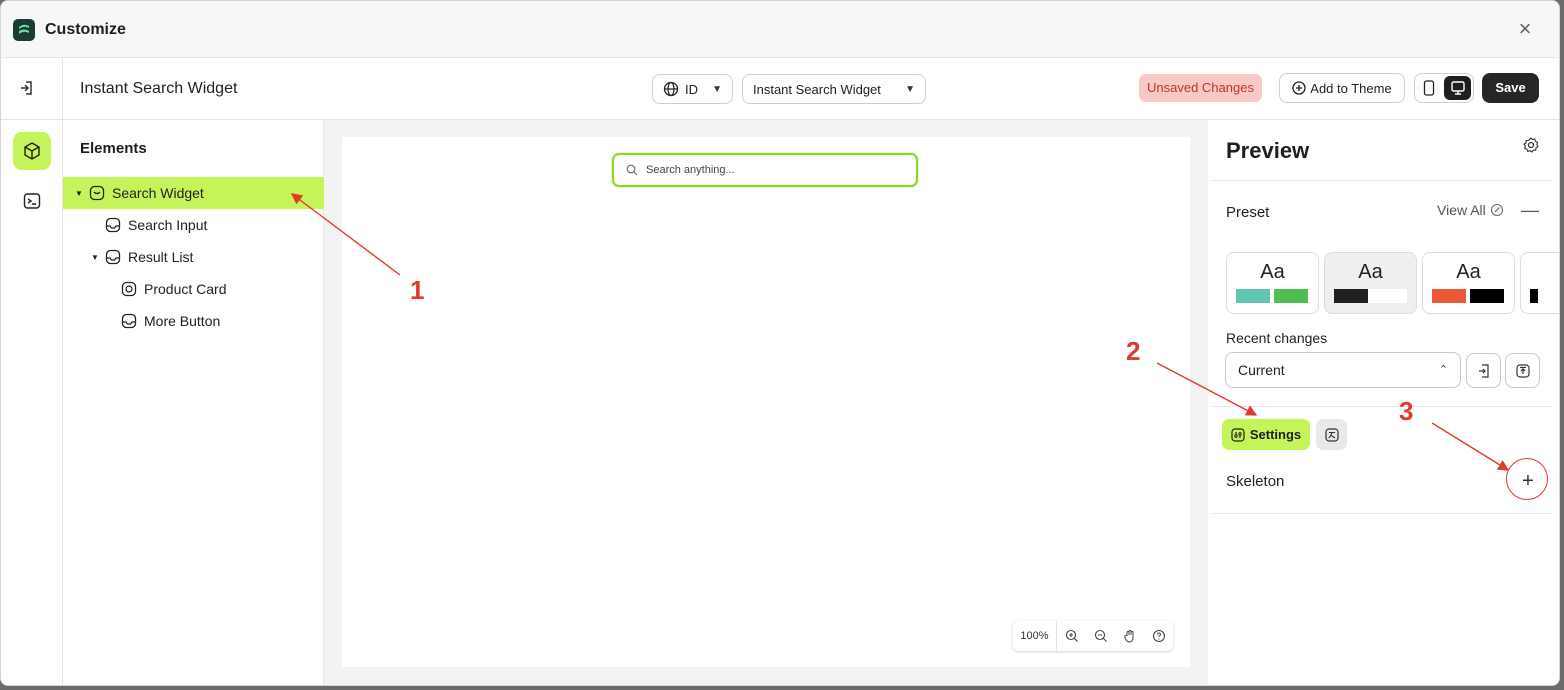 The width and height of the screenshot is (1564, 690). Describe the element at coordinates (1343, 370) in the screenshot. I see `recent-changes-select: Current ⌃` at that location.